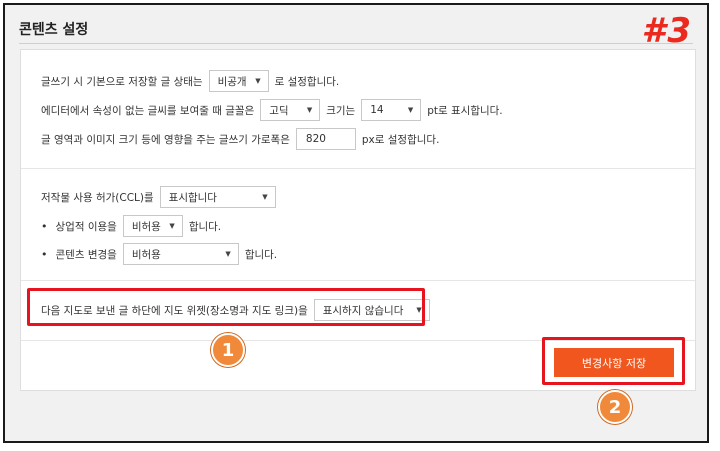  I want to click on commercial-use-suffix: 합니다., so click(205, 226).